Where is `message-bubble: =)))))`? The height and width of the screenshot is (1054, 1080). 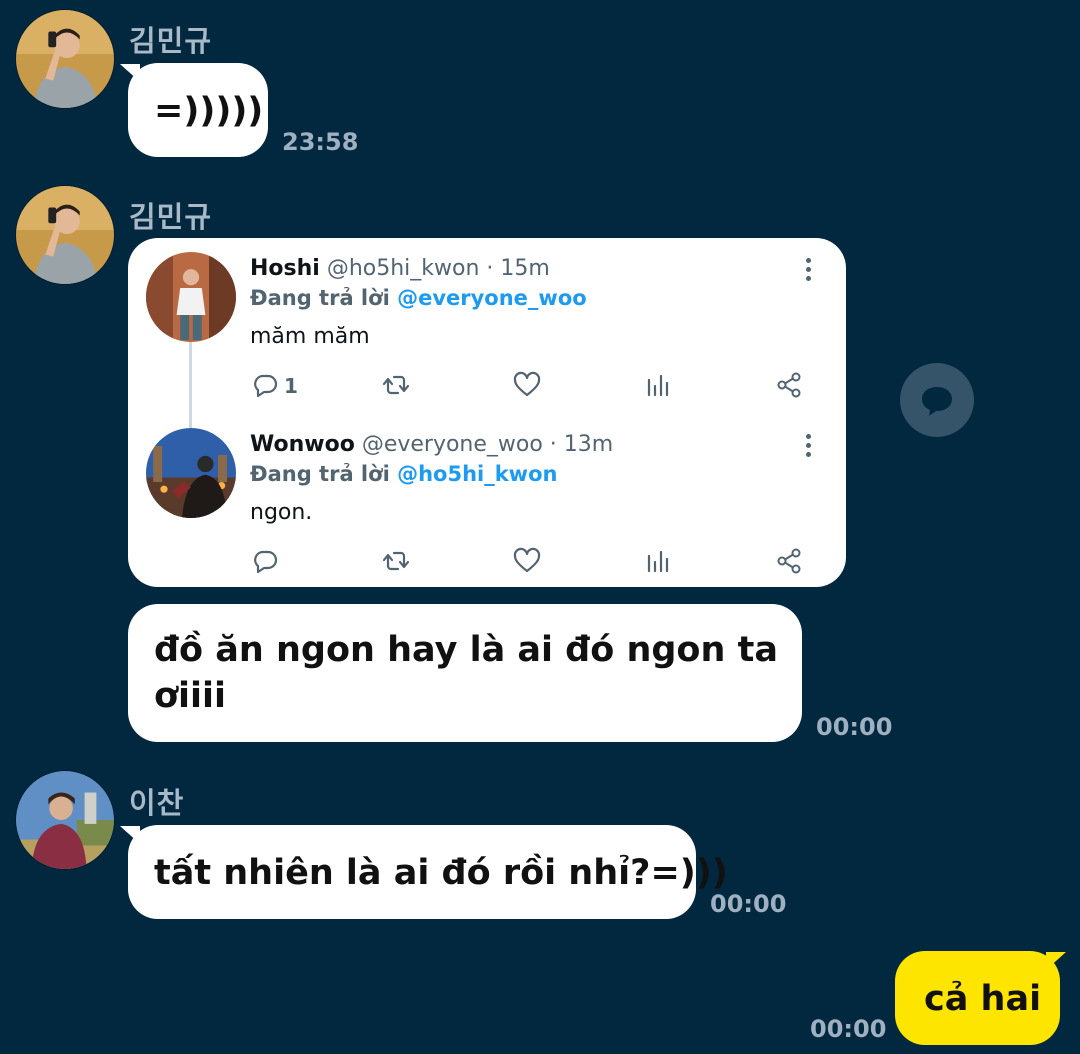 message-bubble: =))))) is located at coordinates (198, 110).